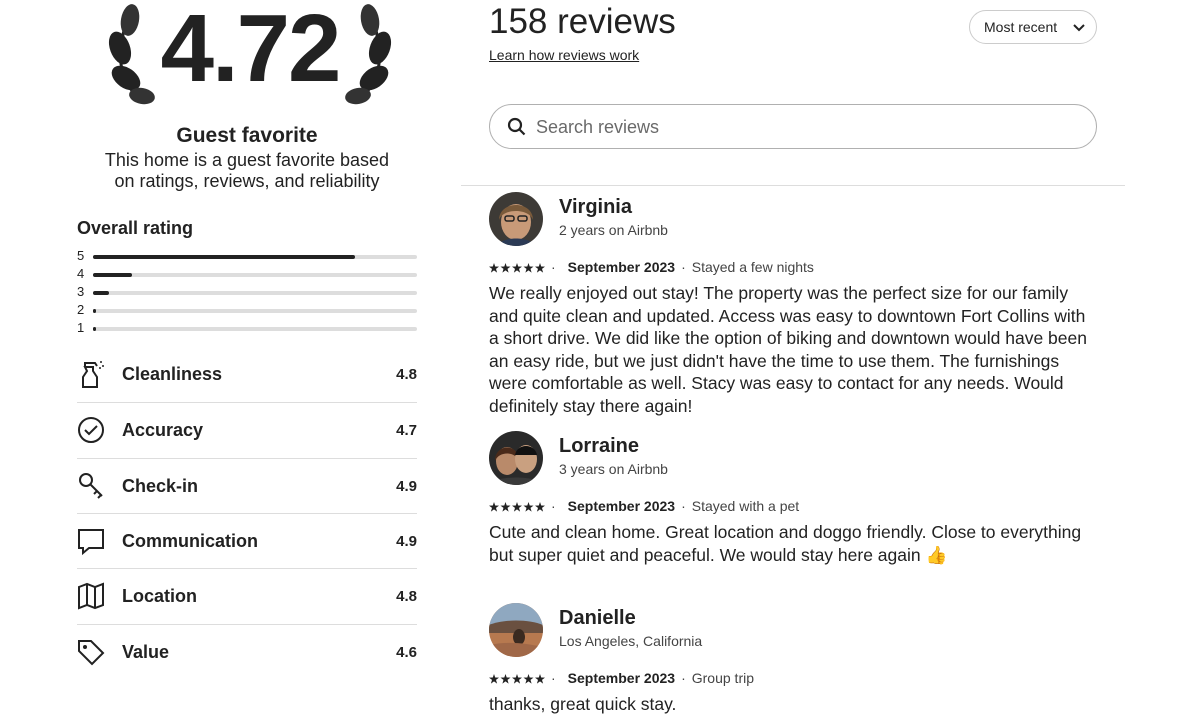 This screenshot has width=1200, height=720. I want to click on category-cleanliness: Cleanliness 4.8, so click(247, 374).